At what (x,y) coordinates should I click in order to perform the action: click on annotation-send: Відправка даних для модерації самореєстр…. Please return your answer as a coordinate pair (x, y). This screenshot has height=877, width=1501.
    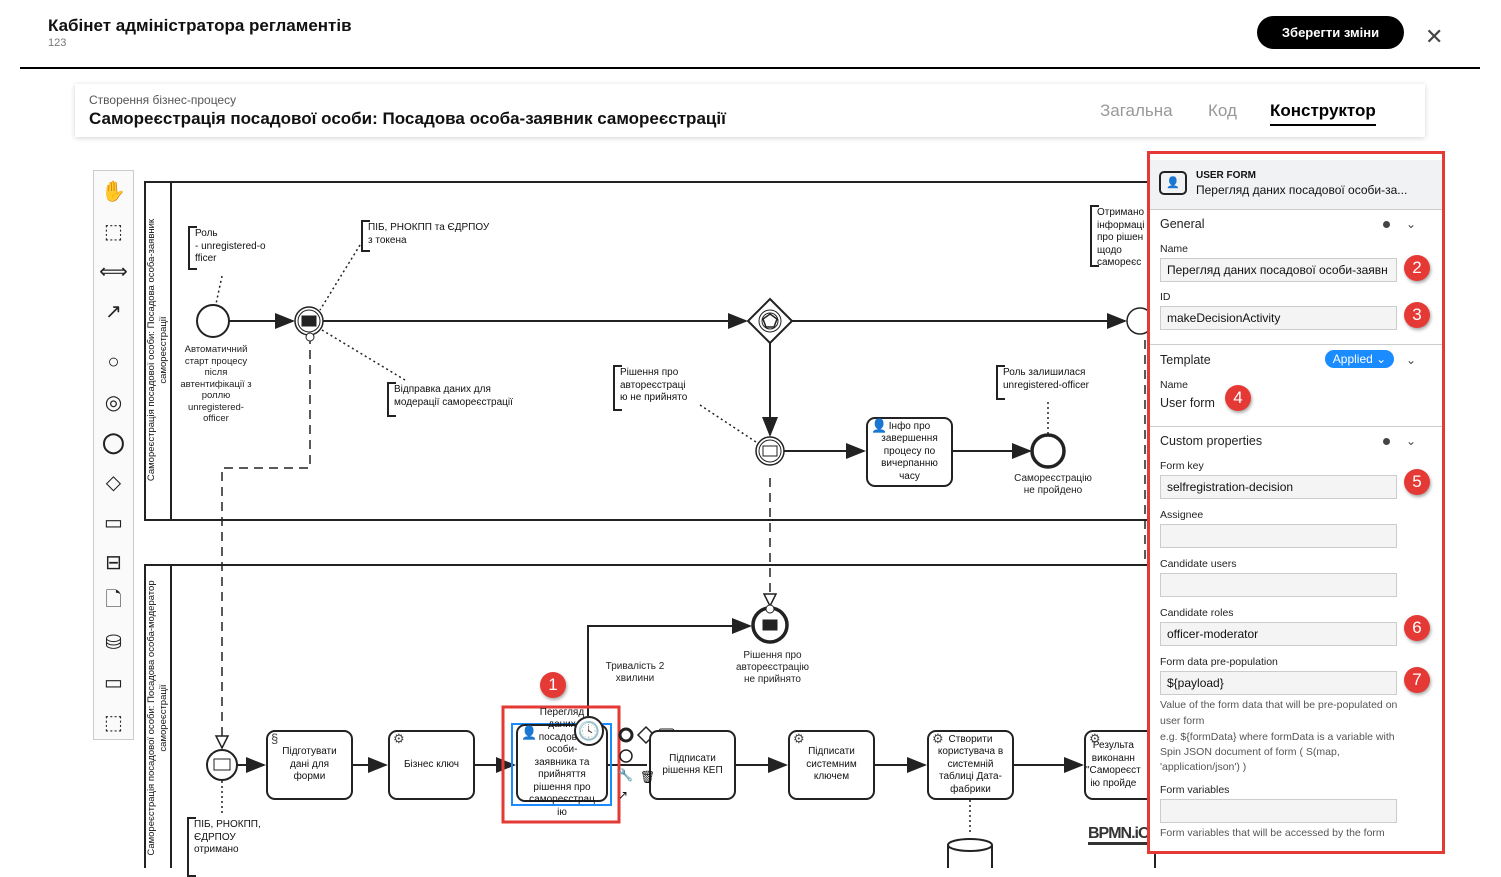
    Looking at the image, I should click on (450, 399).